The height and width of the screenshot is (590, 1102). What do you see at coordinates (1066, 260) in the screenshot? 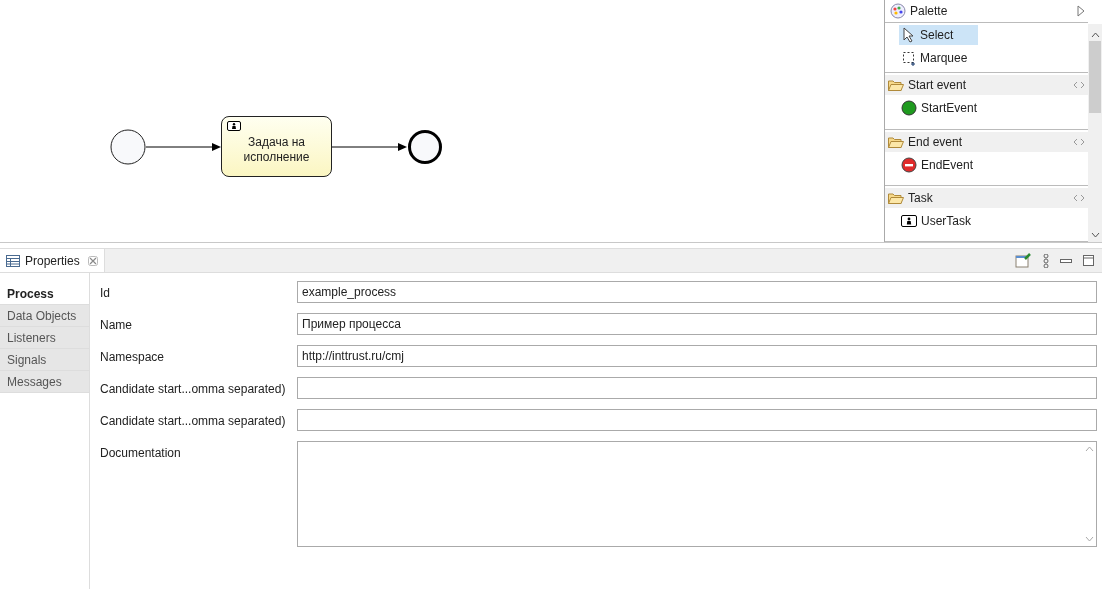
I see `minimize-icon` at bounding box center [1066, 260].